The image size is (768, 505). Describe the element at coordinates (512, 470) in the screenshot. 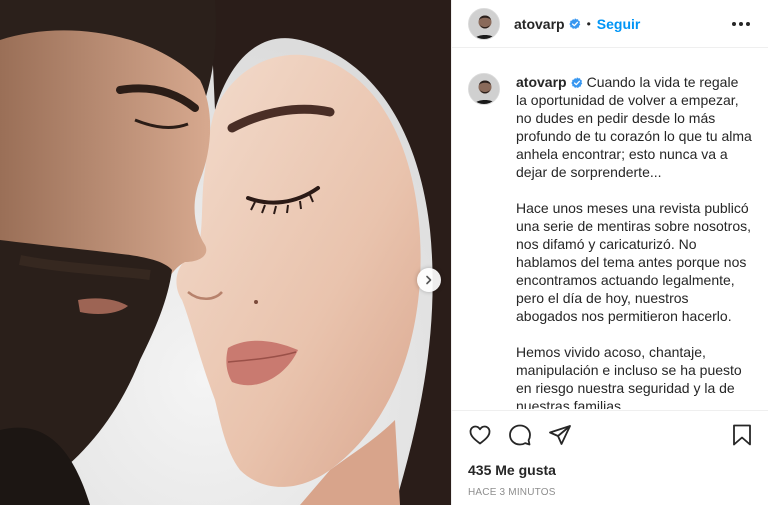

I see `likes-count: 435 Me gusta` at that location.